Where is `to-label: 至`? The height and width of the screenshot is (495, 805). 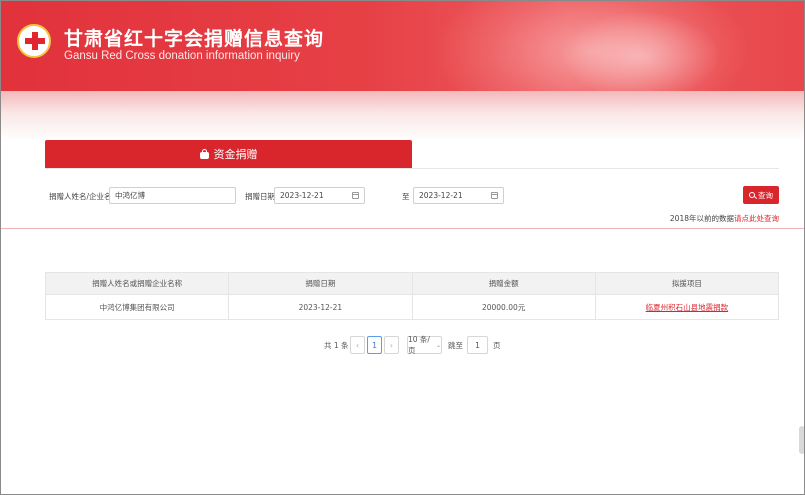 to-label: 至 is located at coordinates (406, 196).